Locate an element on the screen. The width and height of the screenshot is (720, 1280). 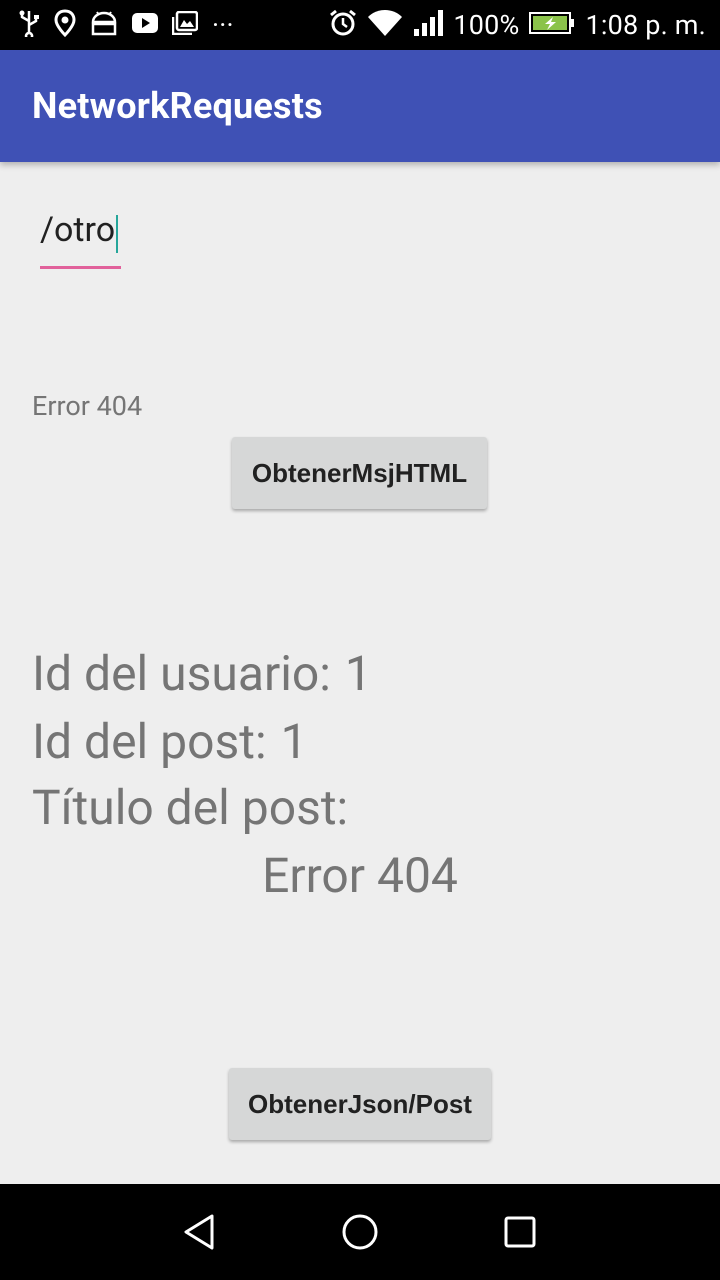
user-id-label: Id del usuario: is located at coordinates (181, 673).